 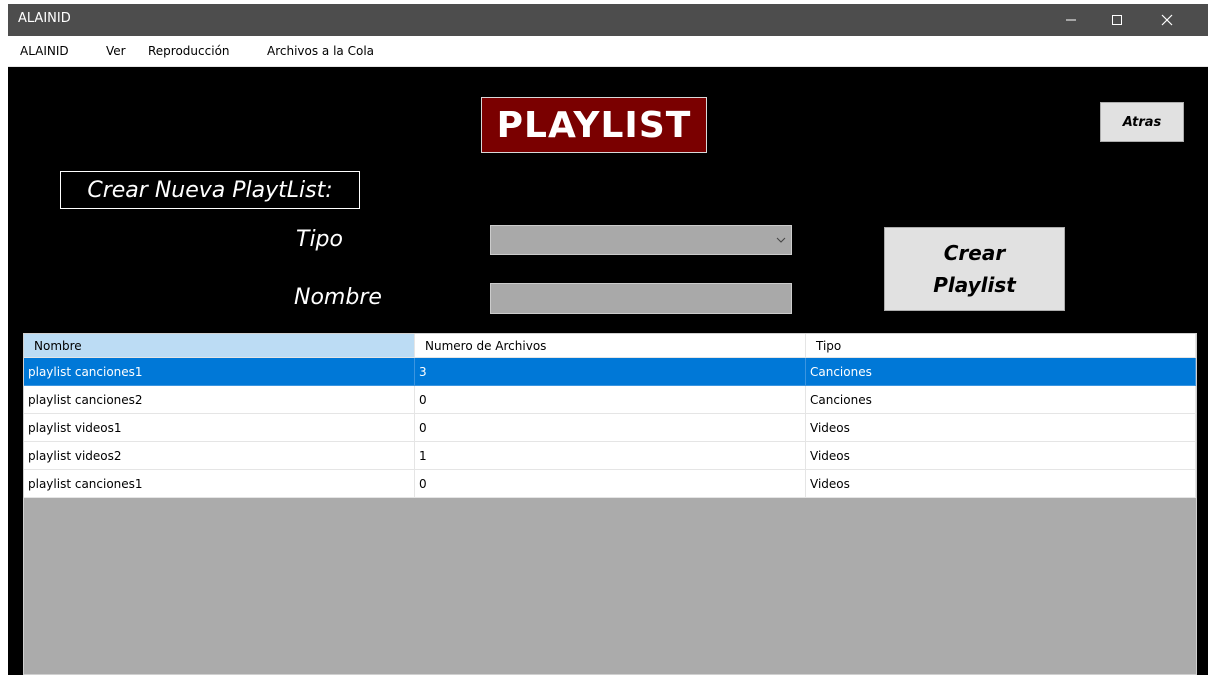 I want to click on menu-item-ver: Ver, so click(x=116, y=51).